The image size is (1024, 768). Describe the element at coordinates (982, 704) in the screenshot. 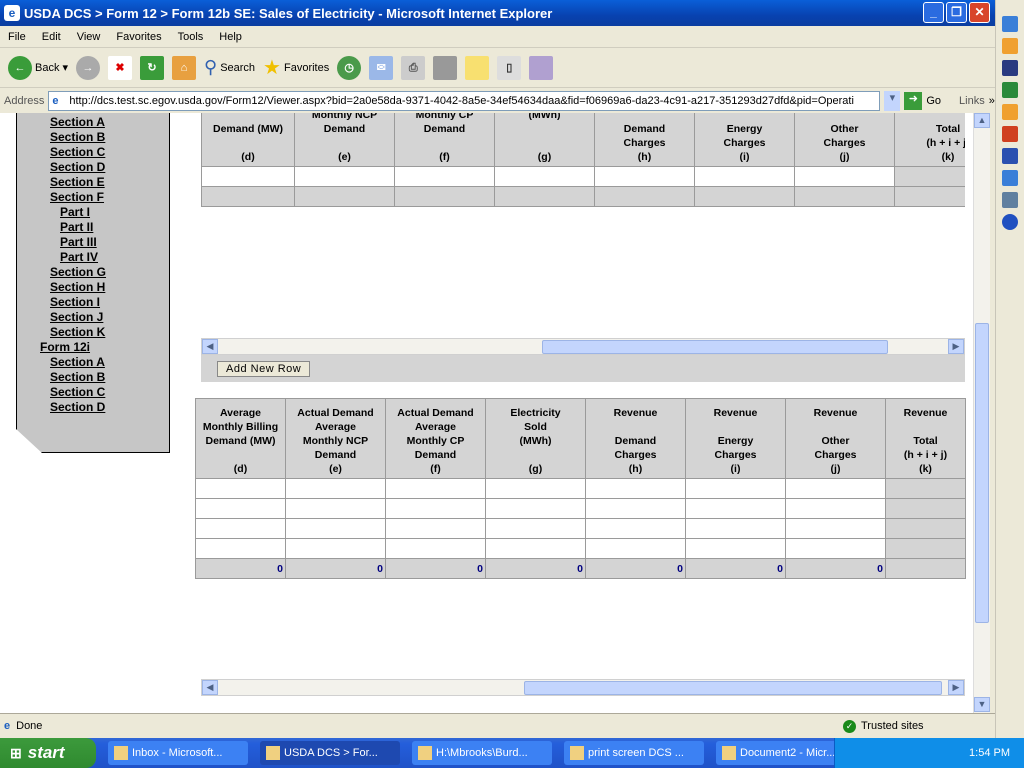

I see `scroll-down-button: ▼` at that location.